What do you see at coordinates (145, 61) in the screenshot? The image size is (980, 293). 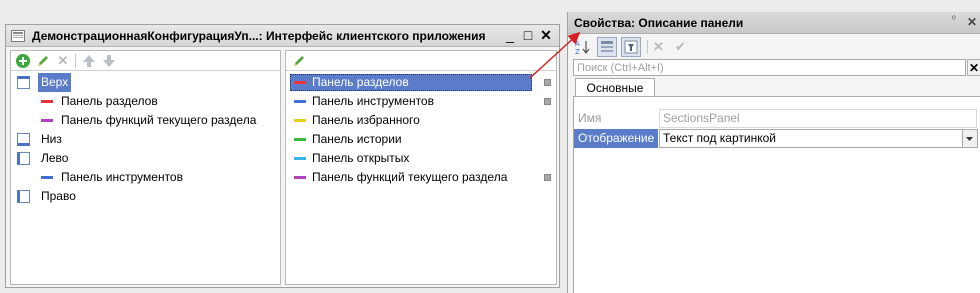 I see `tree-toolbar: ✕` at bounding box center [145, 61].